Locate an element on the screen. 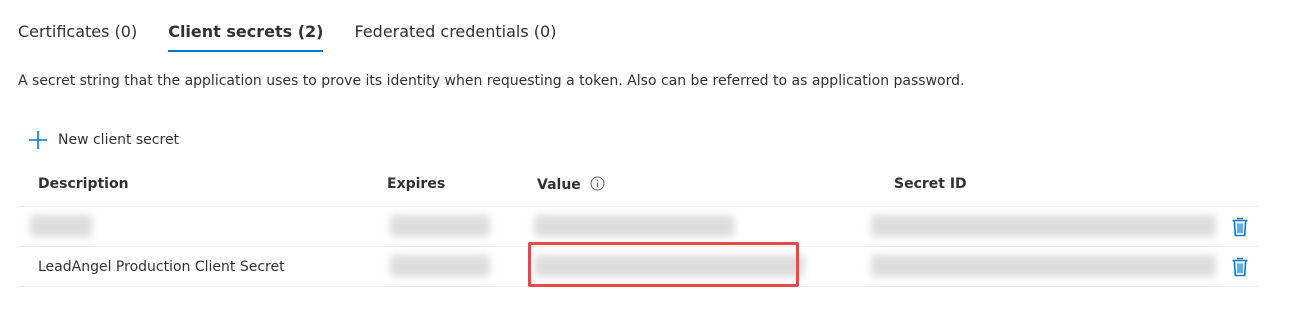 The height and width of the screenshot is (335, 1316). tab-federated-credentials: Federated credentials (0) is located at coordinates (455, 37).